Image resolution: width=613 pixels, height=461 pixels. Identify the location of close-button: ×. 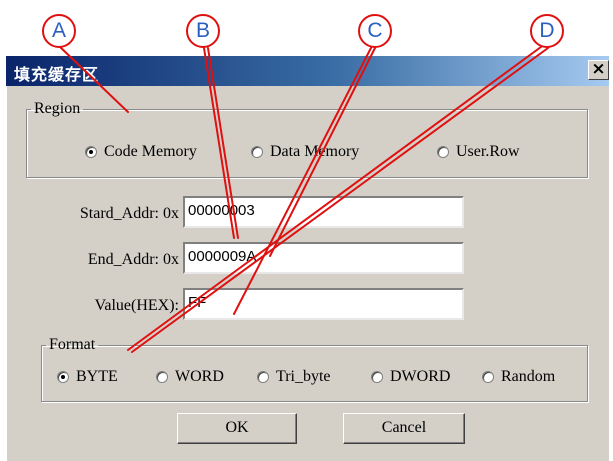
(598, 70).